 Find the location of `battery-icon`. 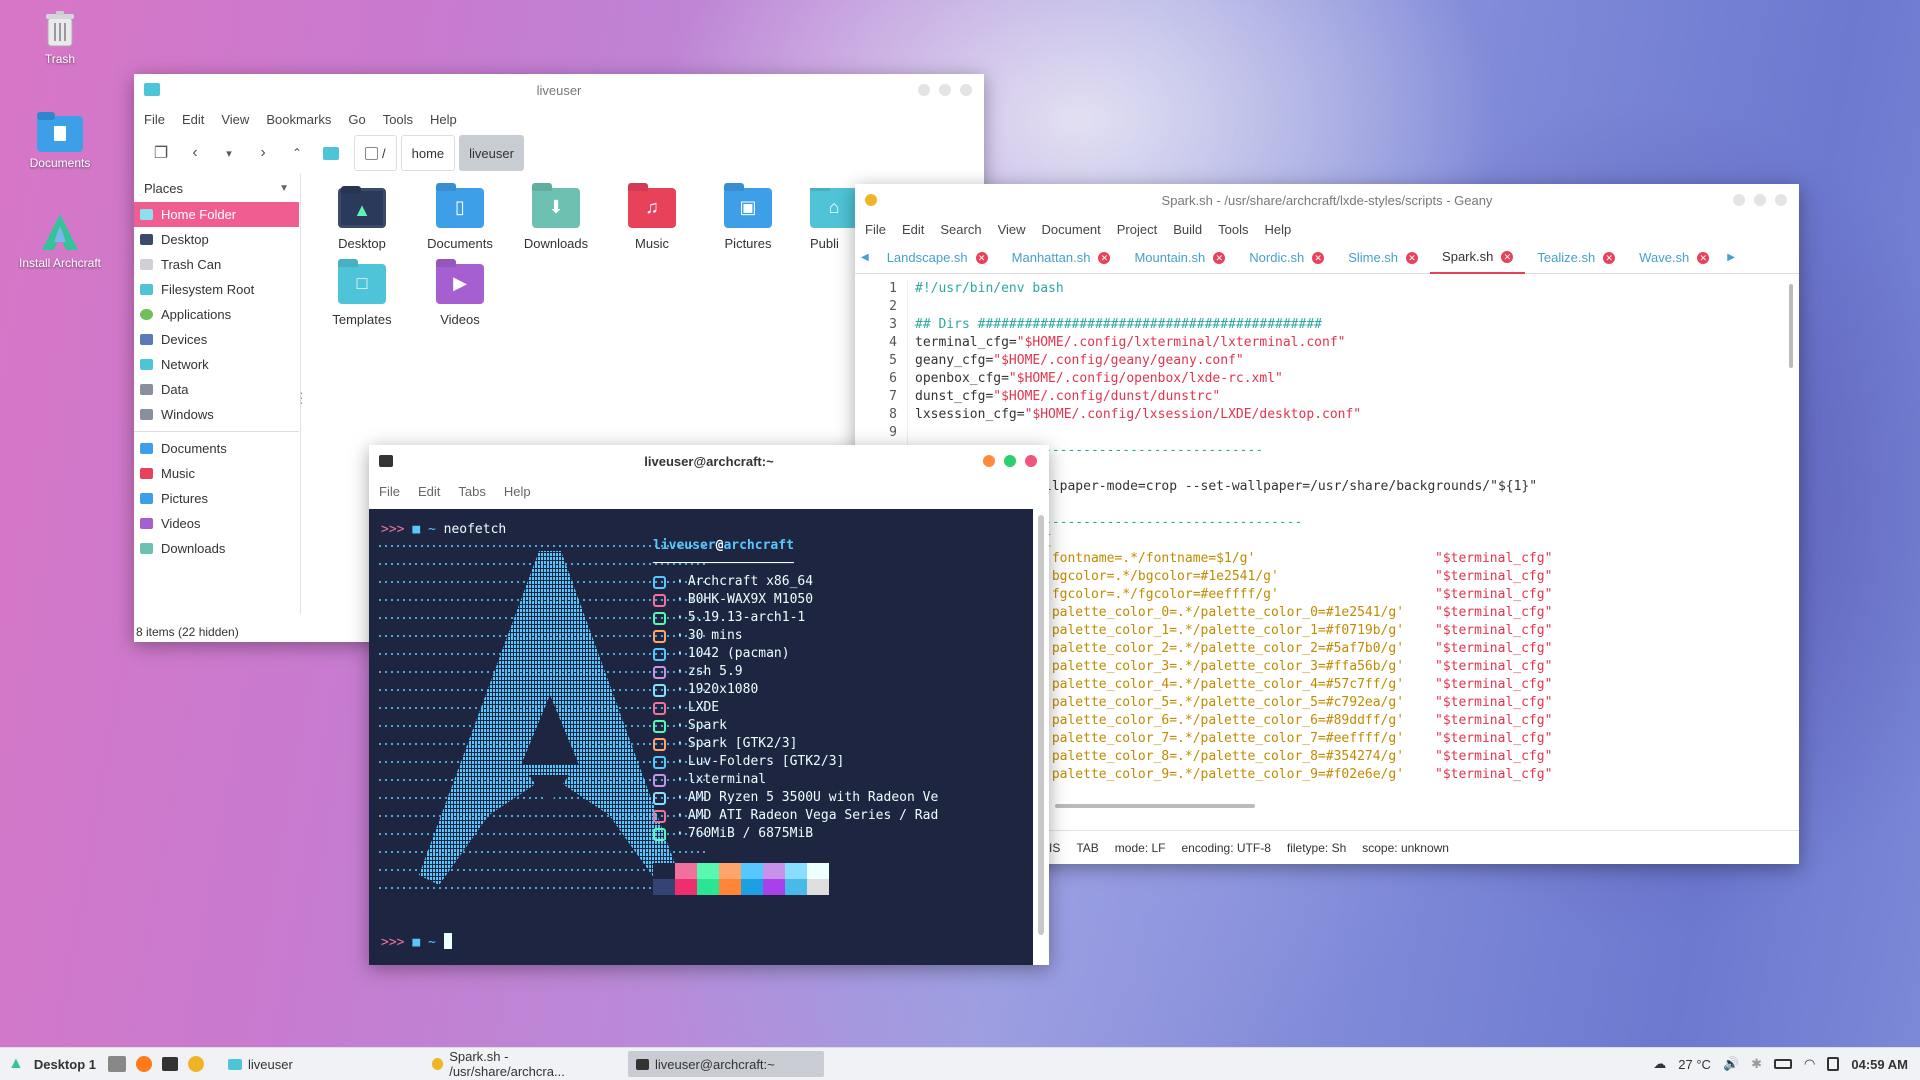

battery-icon is located at coordinates (1783, 1064).